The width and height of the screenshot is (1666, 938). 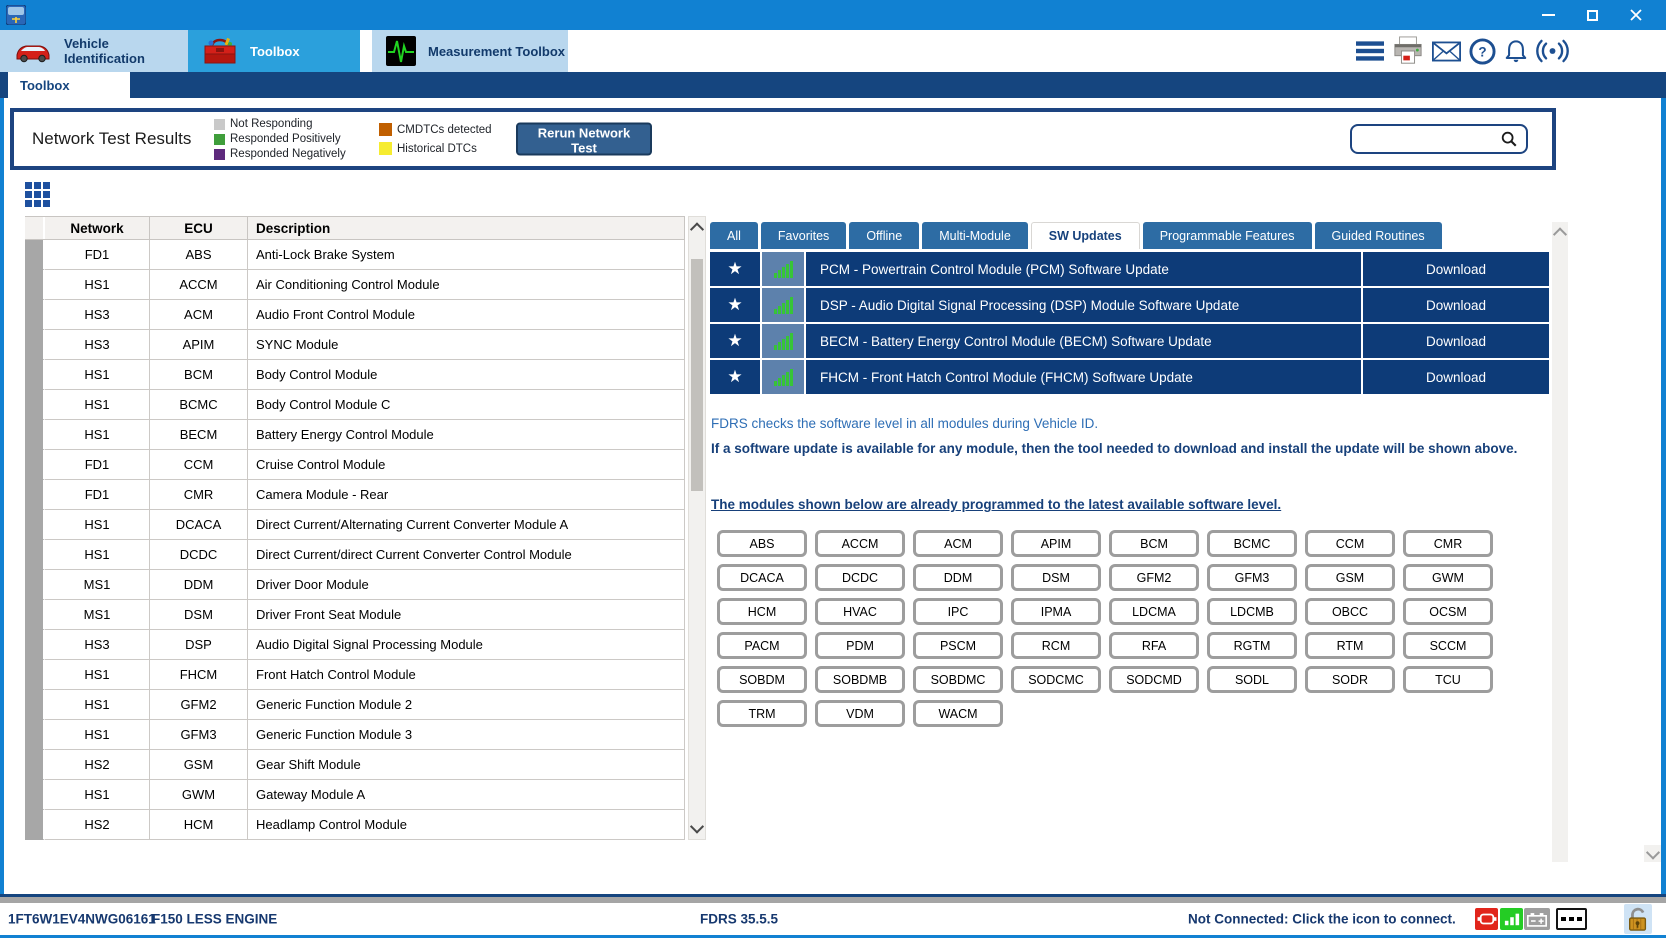 I want to click on module-button-hcm: HCM, so click(x=762, y=611).